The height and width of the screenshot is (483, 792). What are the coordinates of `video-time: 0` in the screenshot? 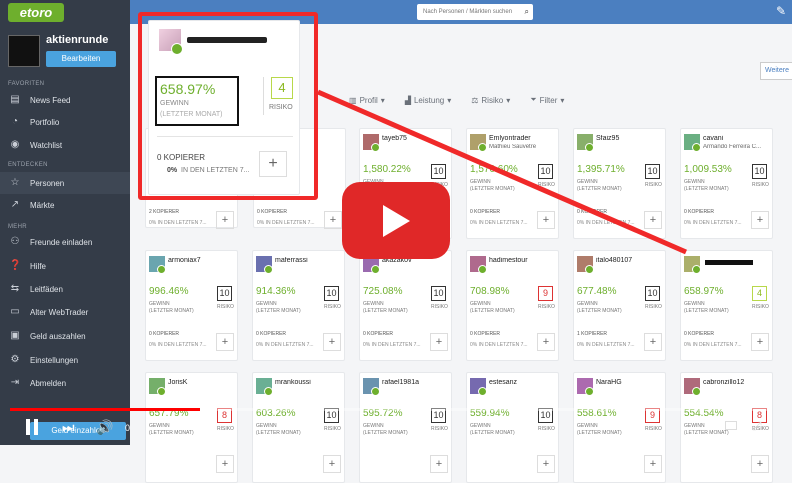 It's located at (128, 428).